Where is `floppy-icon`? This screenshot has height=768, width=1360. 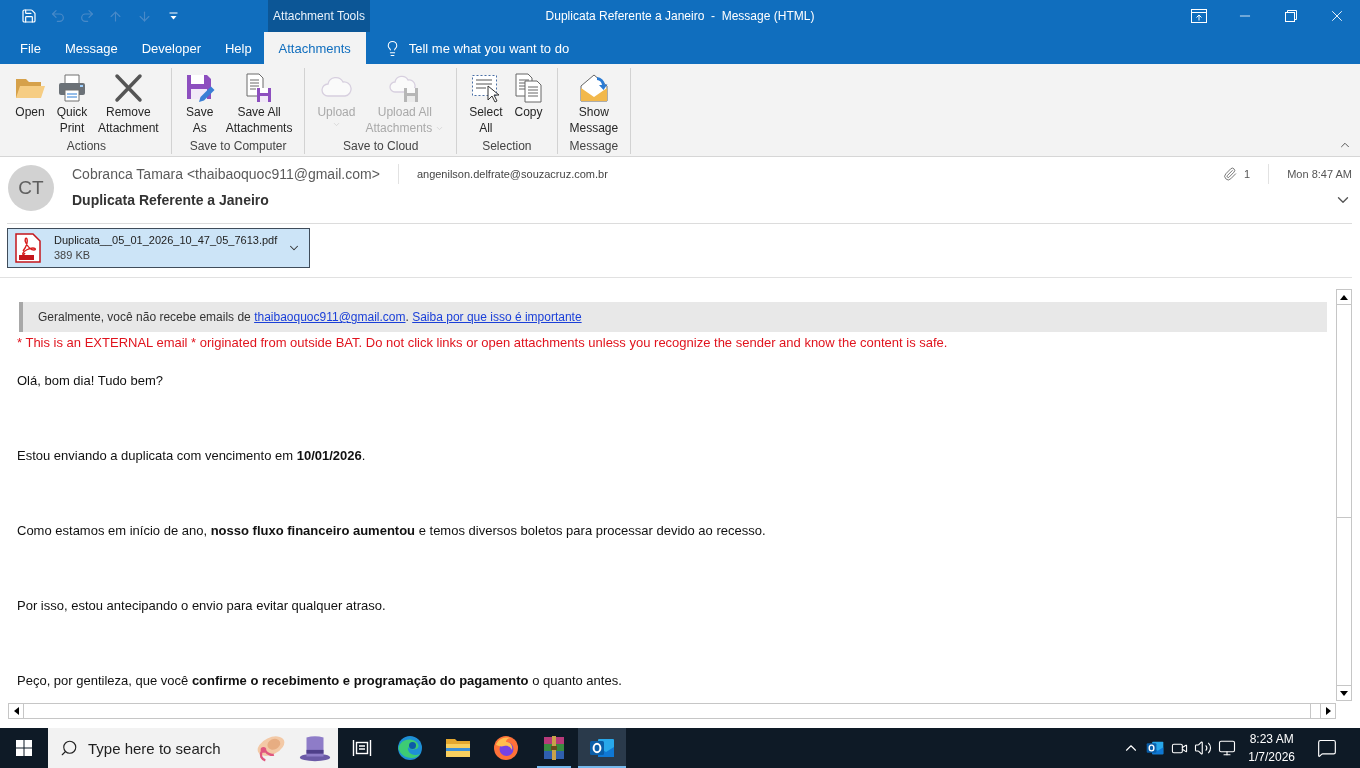 floppy-icon is located at coordinates (28, 16).